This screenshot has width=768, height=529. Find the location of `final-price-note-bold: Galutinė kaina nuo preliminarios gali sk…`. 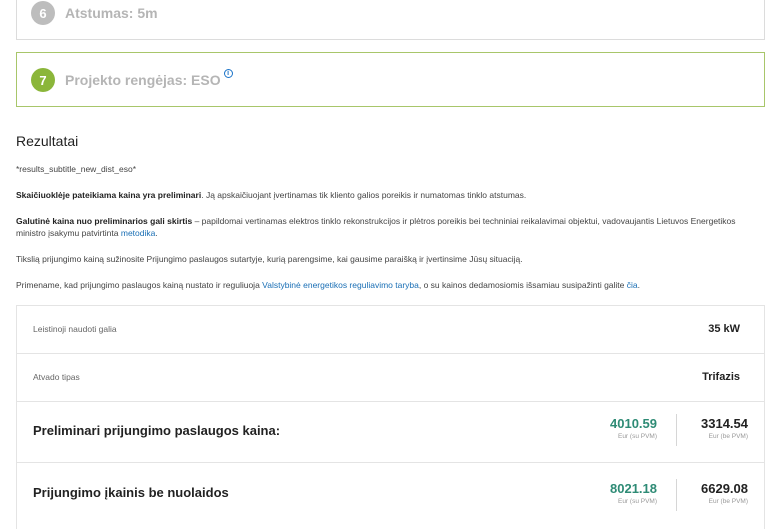

final-price-note-bold: Galutinė kaina nuo preliminarios gali sk… is located at coordinates (104, 221).